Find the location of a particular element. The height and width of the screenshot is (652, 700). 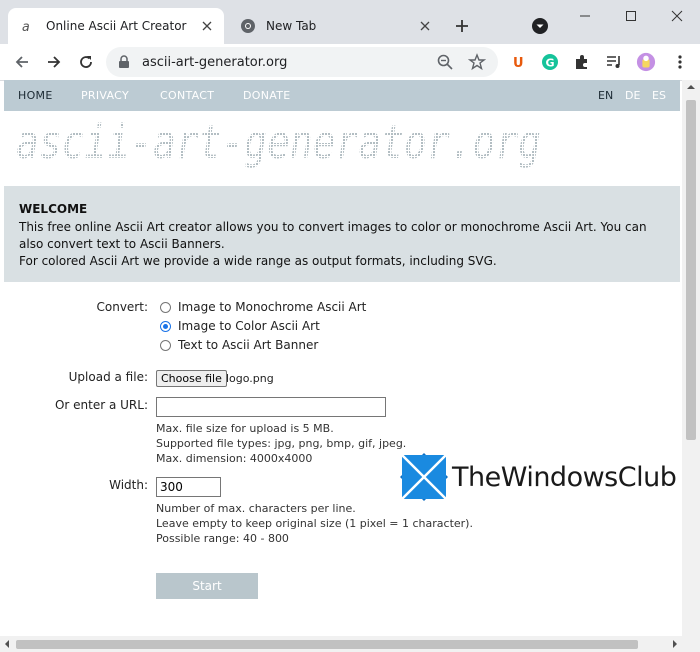

vertical-scrollbar is located at coordinates (691, 358).